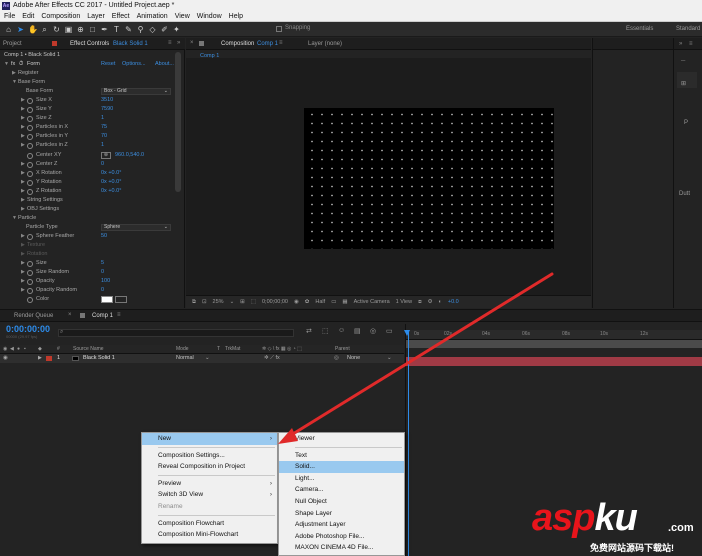 This screenshot has height=556, width=702. What do you see at coordinates (104, 136) in the screenshot?
I see `param-value: 70` at bounding box center [104, 136].